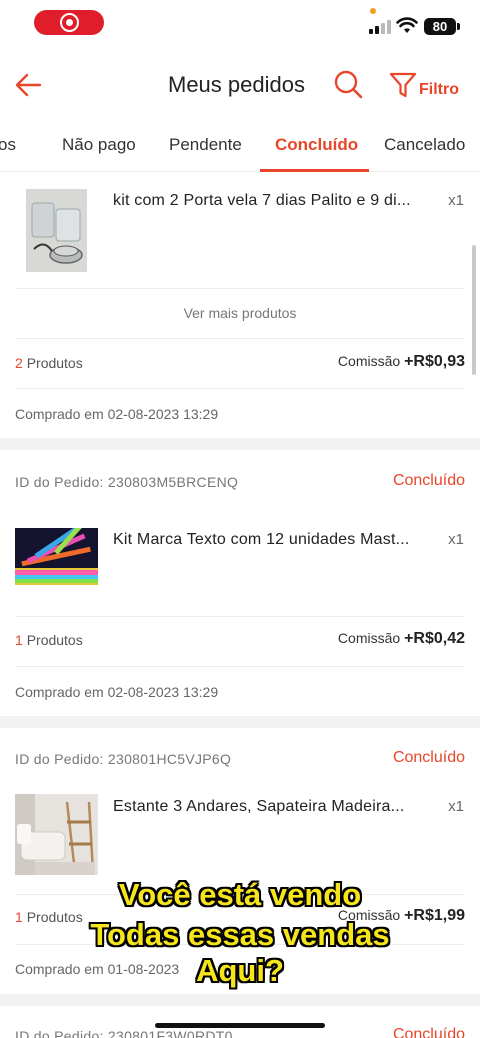  Describe the element at coordinates (348, 84) in the screenshot. I see `search-icon` at that location.